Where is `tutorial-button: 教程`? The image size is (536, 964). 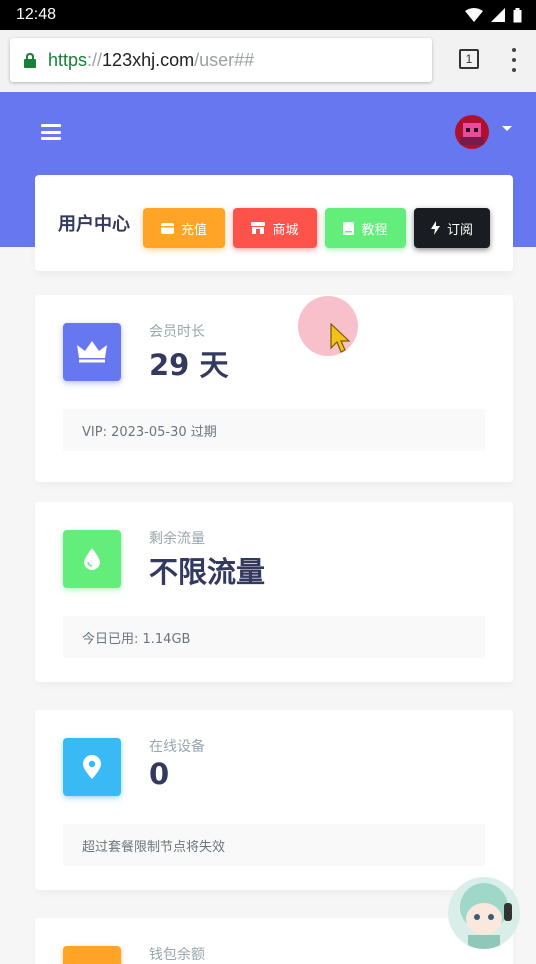 tutorial-button: 教程 is located at coordinates (365, 228).